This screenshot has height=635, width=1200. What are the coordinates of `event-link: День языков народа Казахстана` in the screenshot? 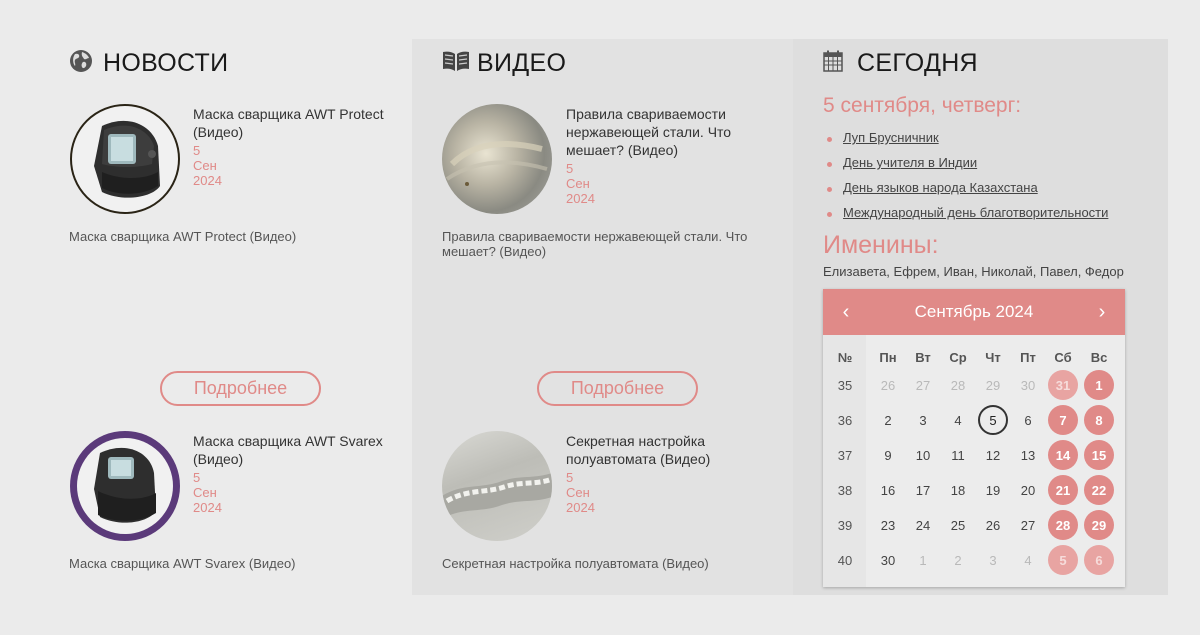 It's located at (940, 187).